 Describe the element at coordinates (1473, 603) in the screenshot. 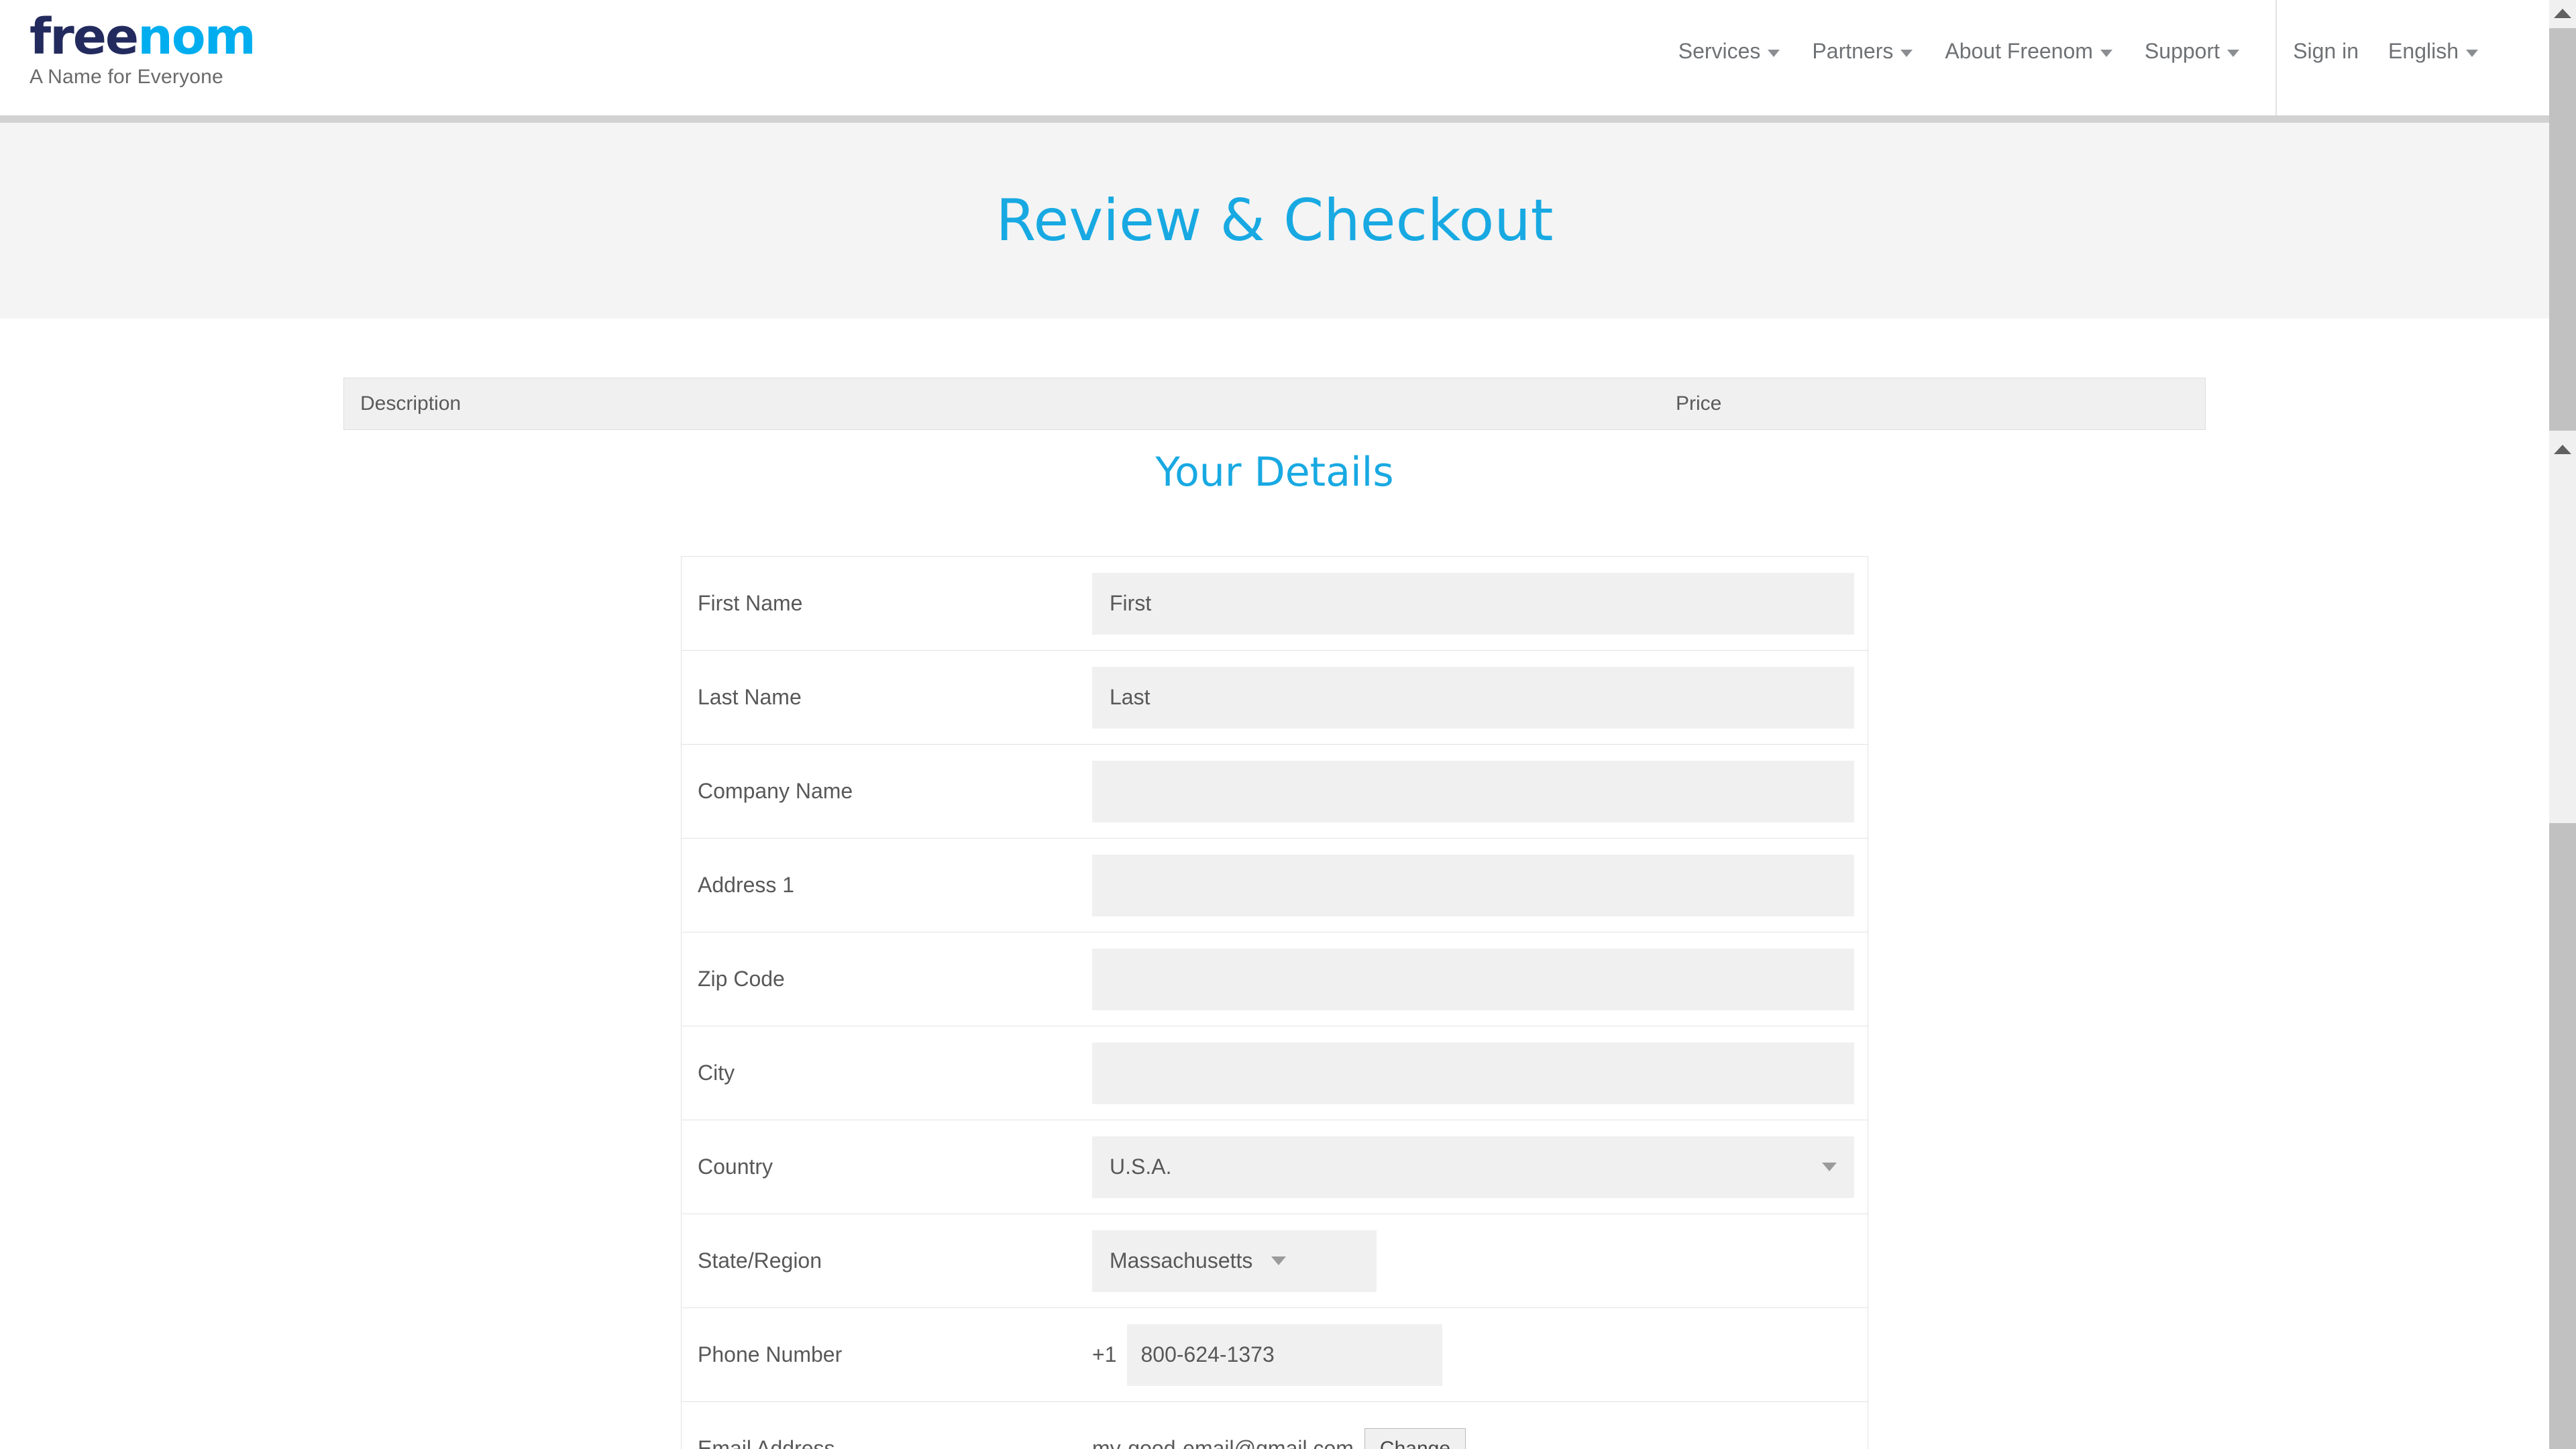

I see `first-name-input` at that location.